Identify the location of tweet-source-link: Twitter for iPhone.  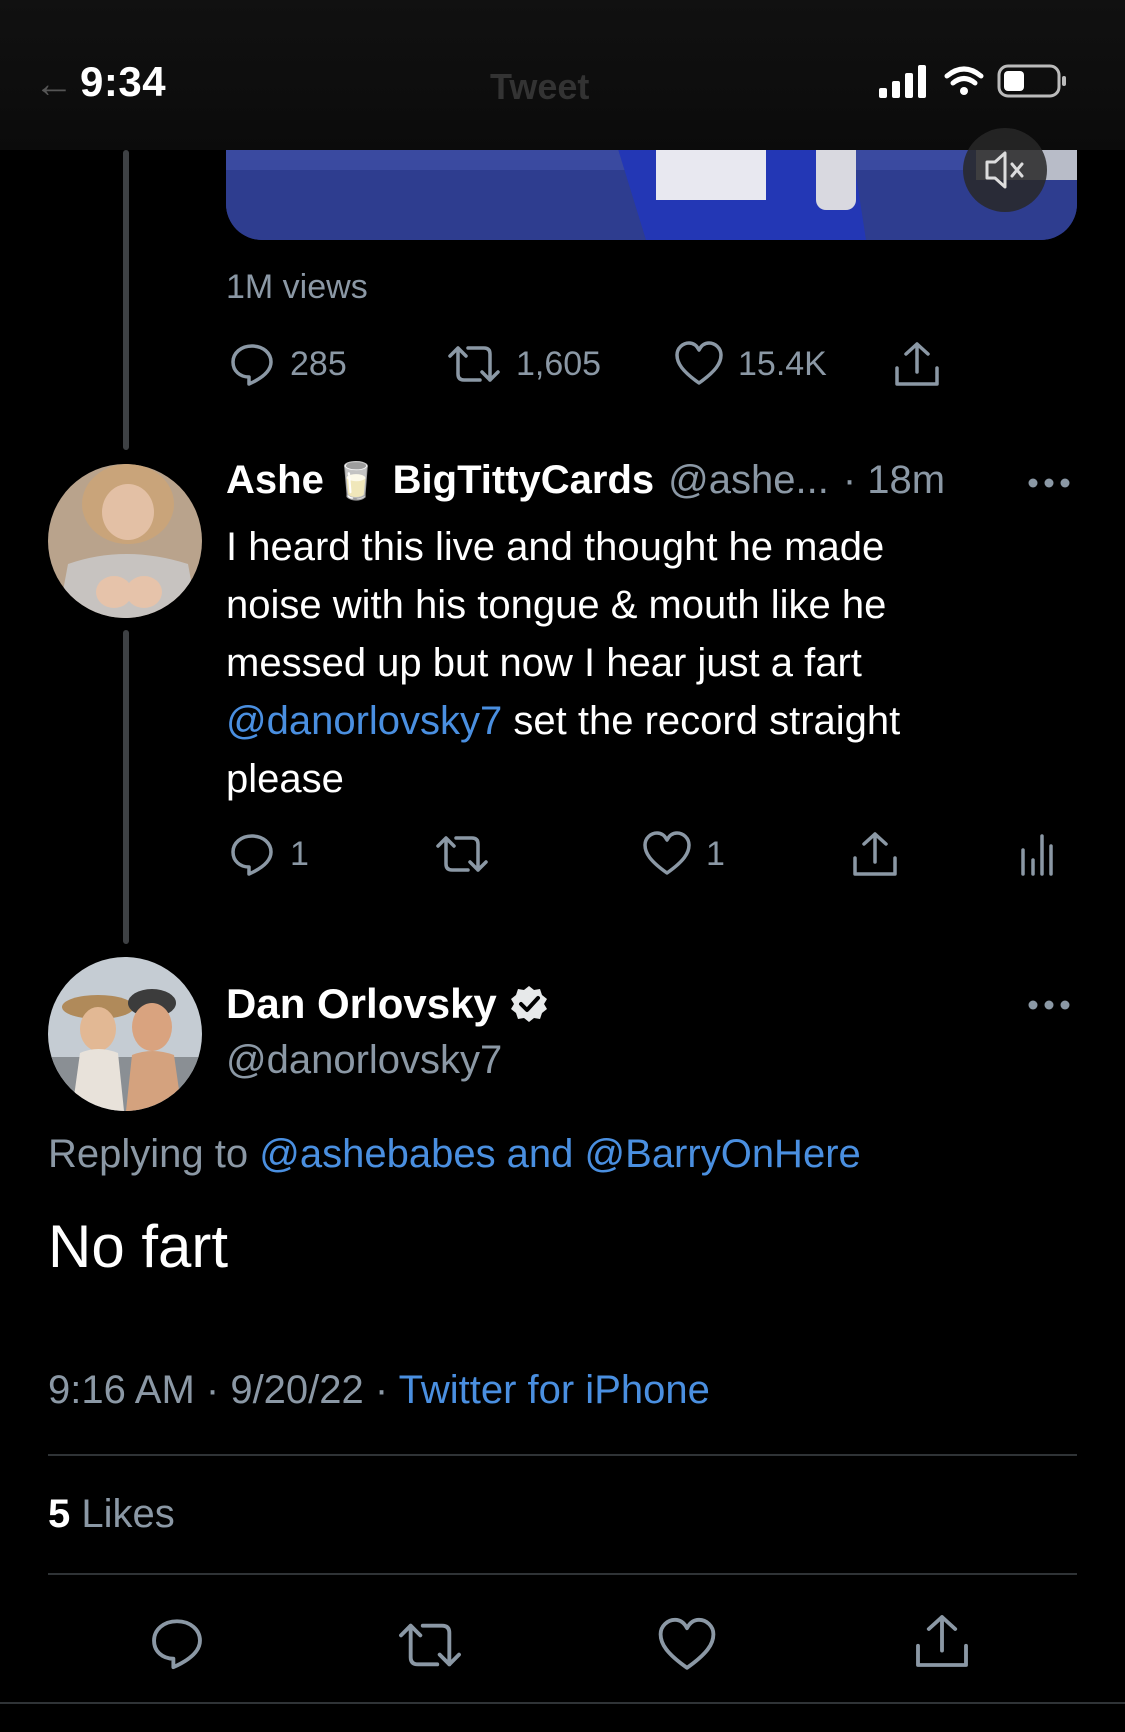
(554, 1390).